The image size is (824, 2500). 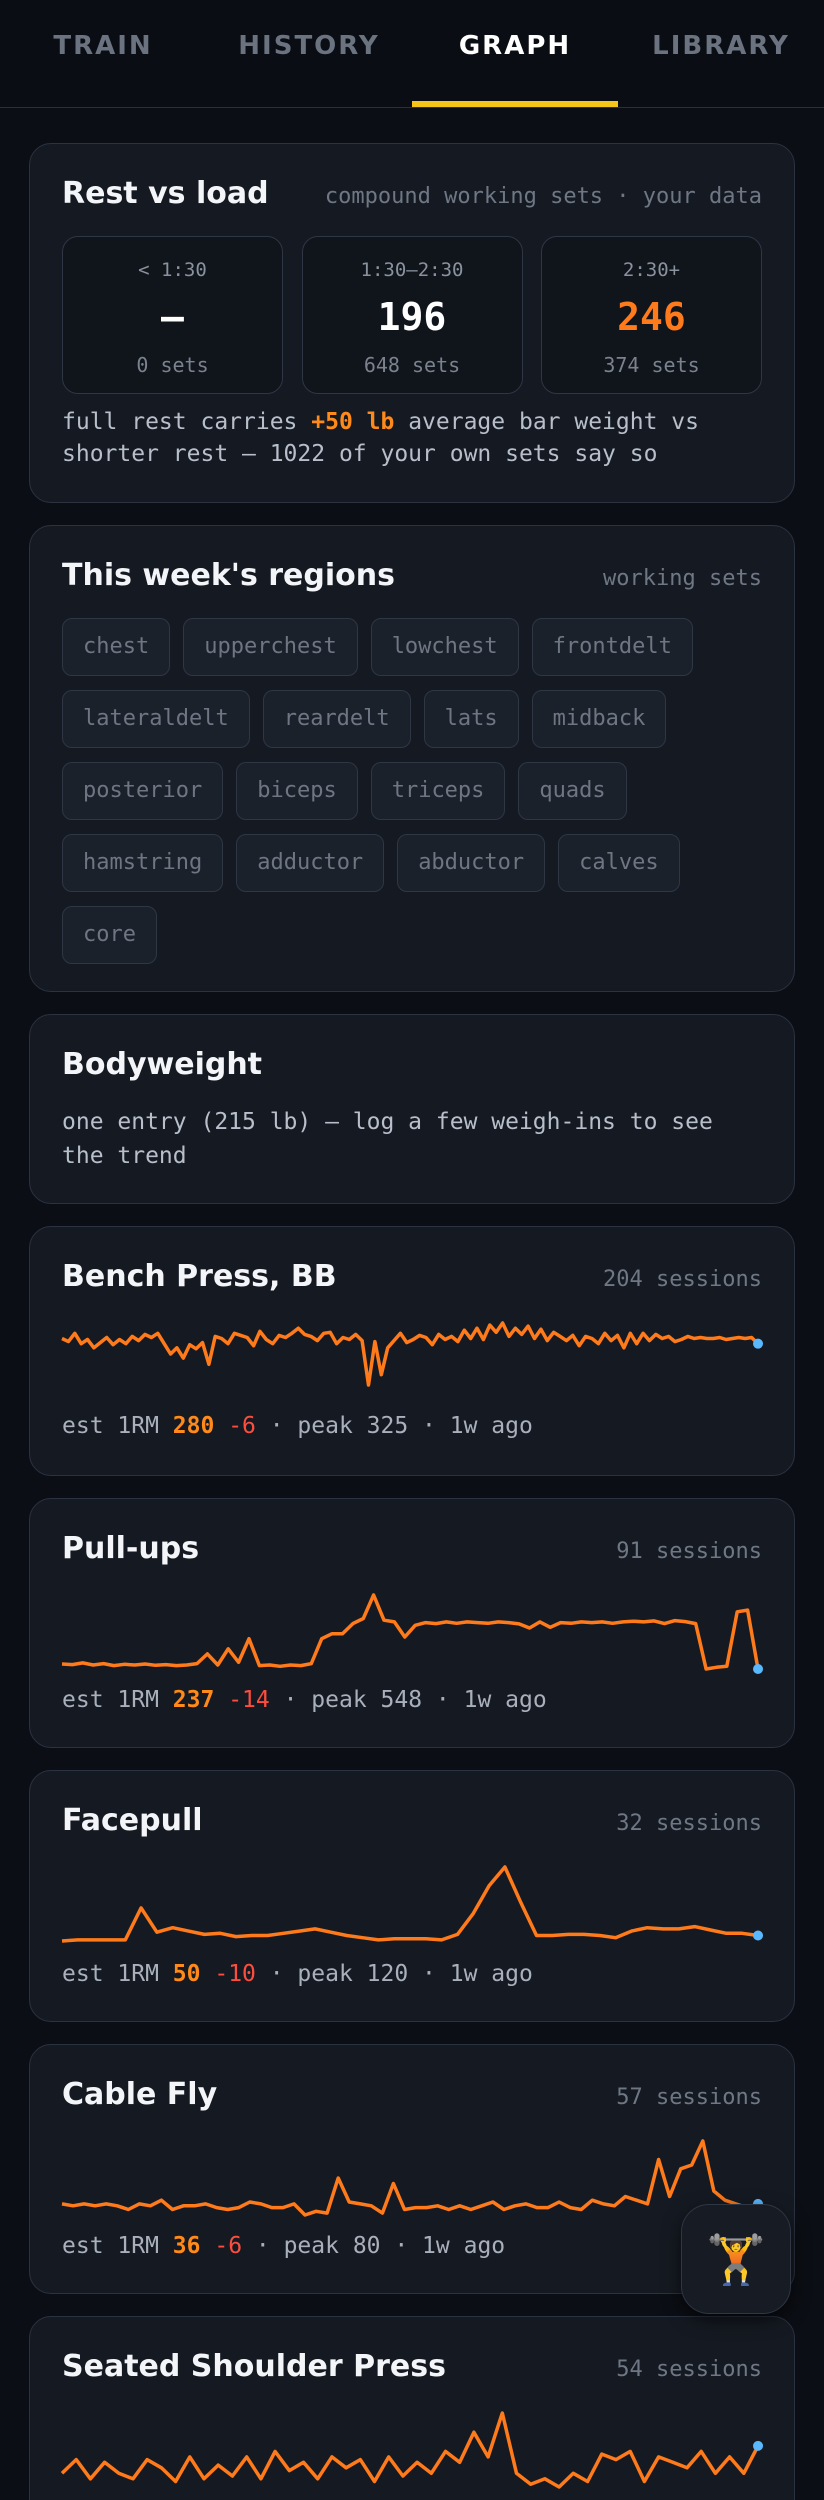 What do you see at coordinates (471, 863) in the screenshot?
I see `region-chip-abductor: abductor` at bounding box center [471, 863].